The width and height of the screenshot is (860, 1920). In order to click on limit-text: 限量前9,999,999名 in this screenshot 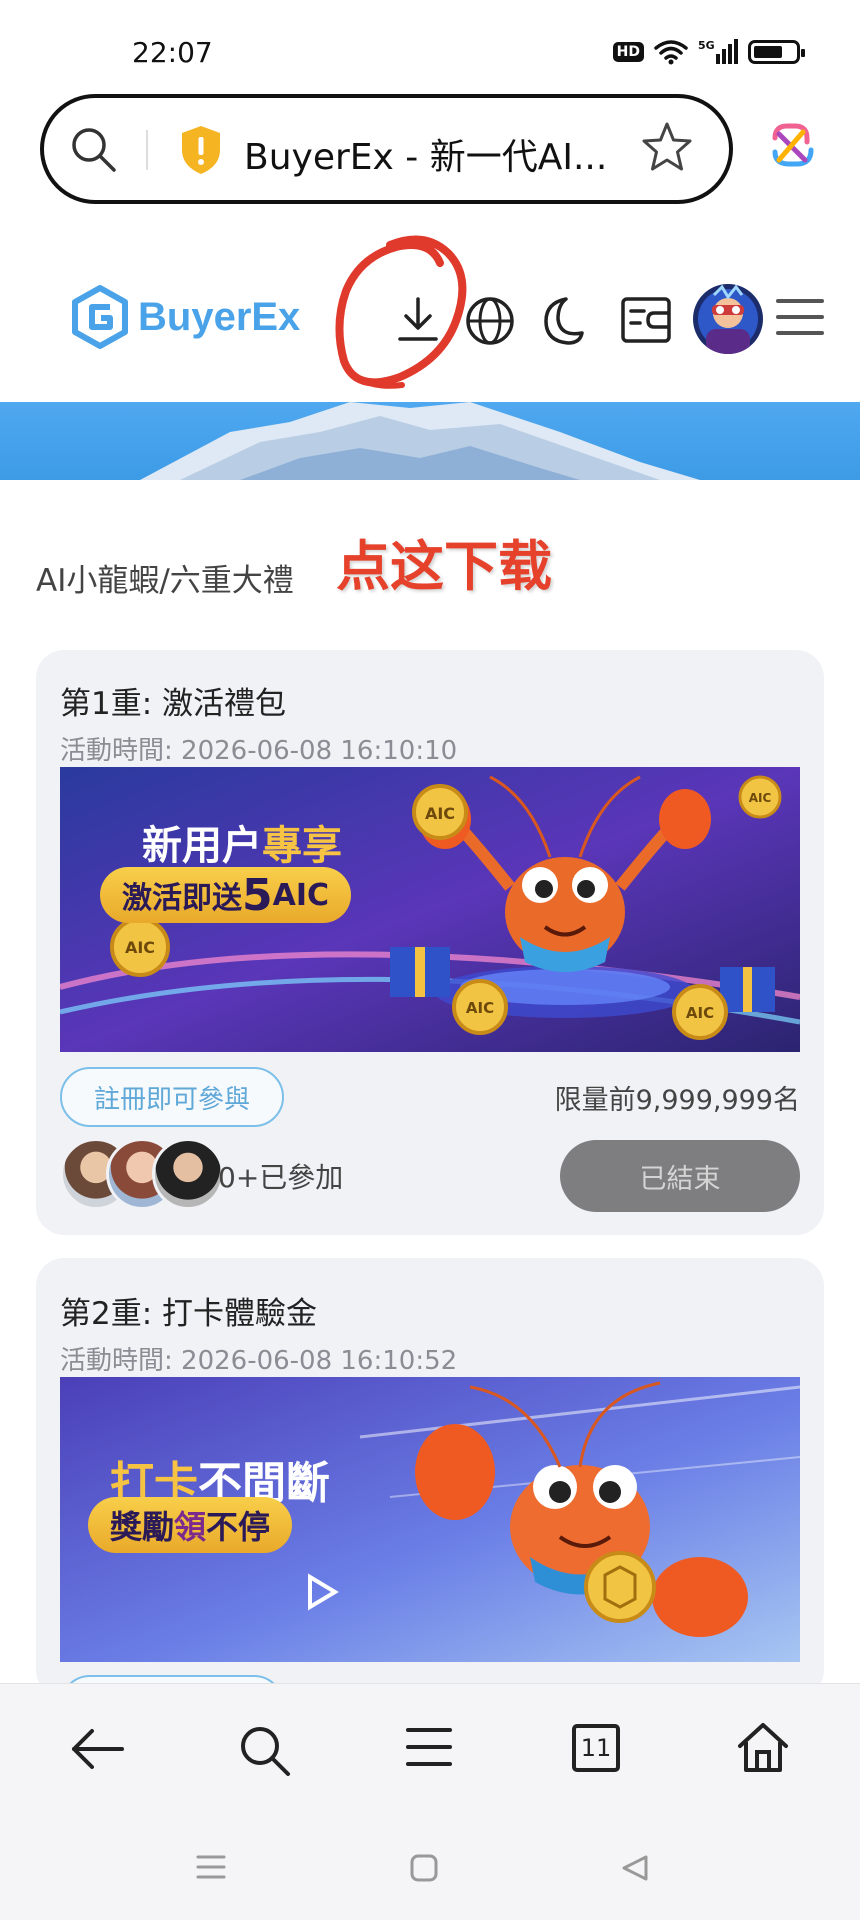, I will do `click(677, 1100)`.